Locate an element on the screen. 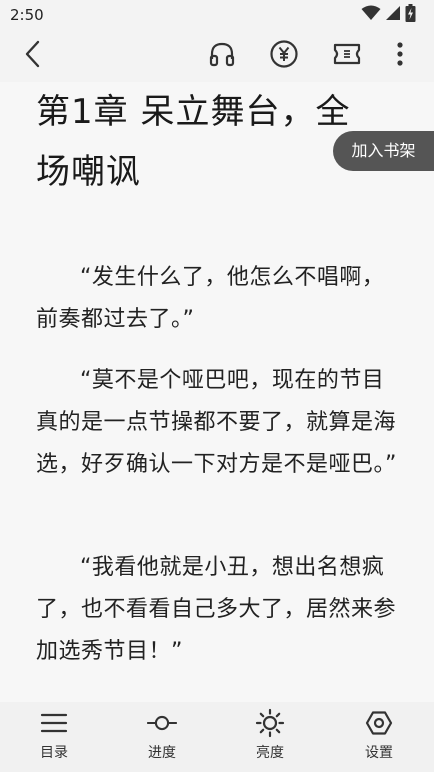  nav-item-progress: 进度 is located at coordinates (162, 738).